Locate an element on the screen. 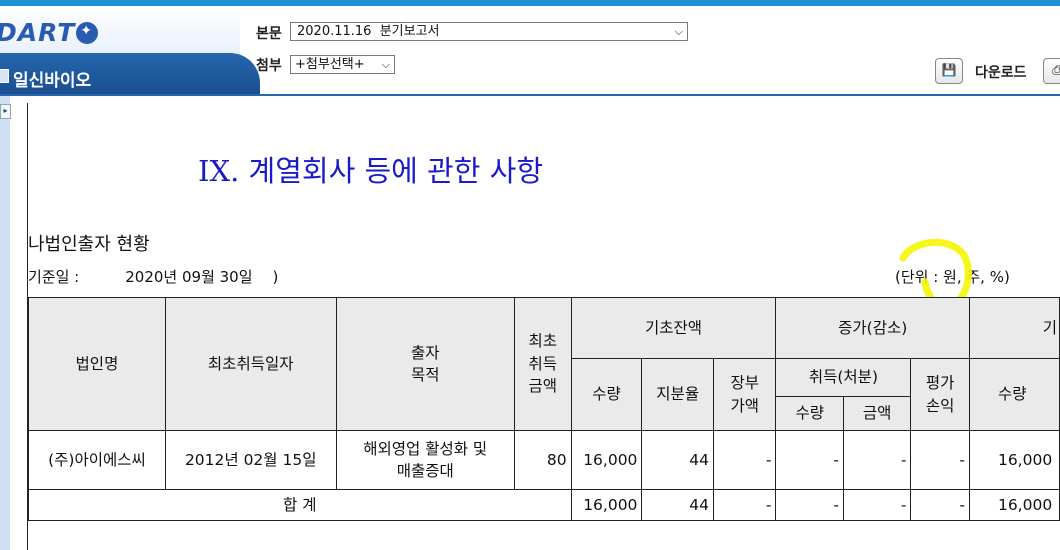 Image resolution: width=1060 pixels, height=550 pixels. company-icon is located at coordinates (4, 76).